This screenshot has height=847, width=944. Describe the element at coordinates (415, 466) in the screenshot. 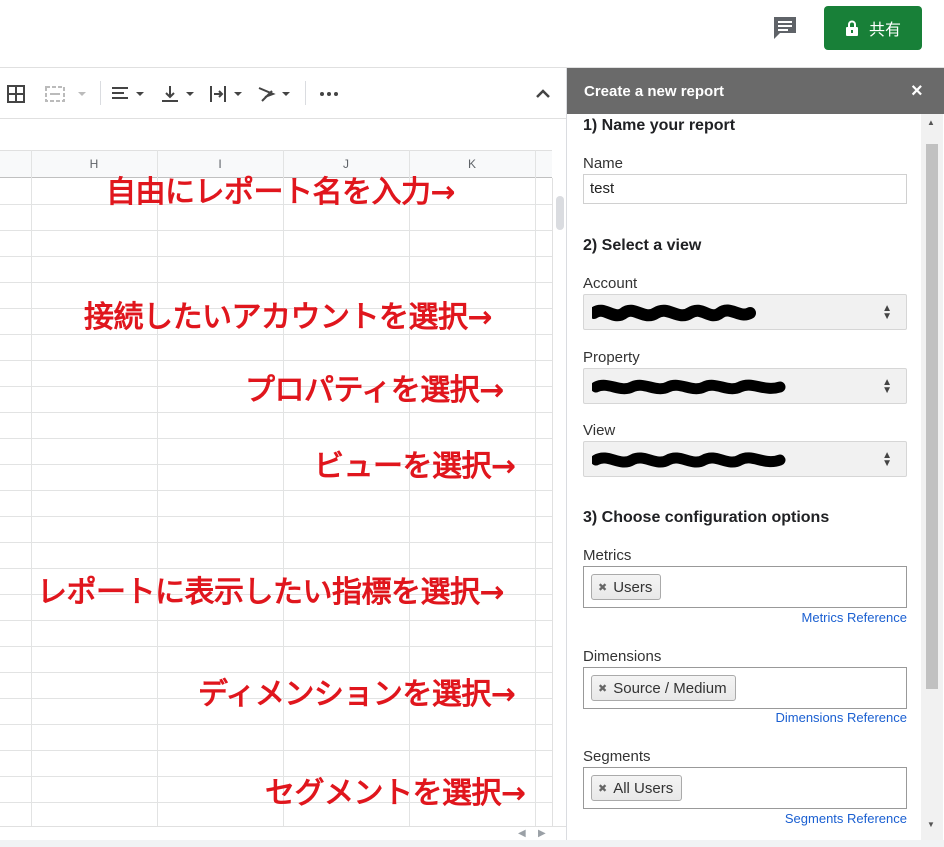

I see `annotation-view: ビューを選択→` at that location.